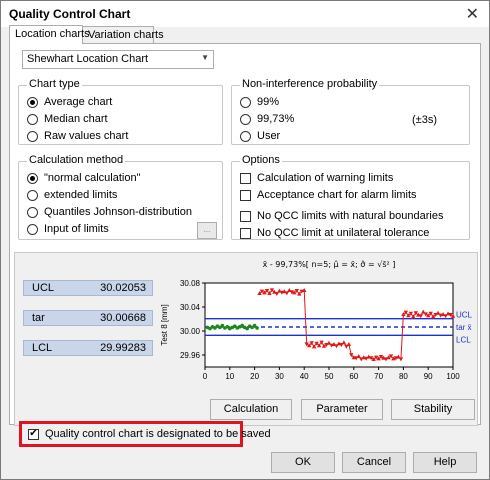  What do you see at coordinates (424, 120) in the screenshot?
I see `sigma-note: (±3s)` at bounding box center [424, 120].